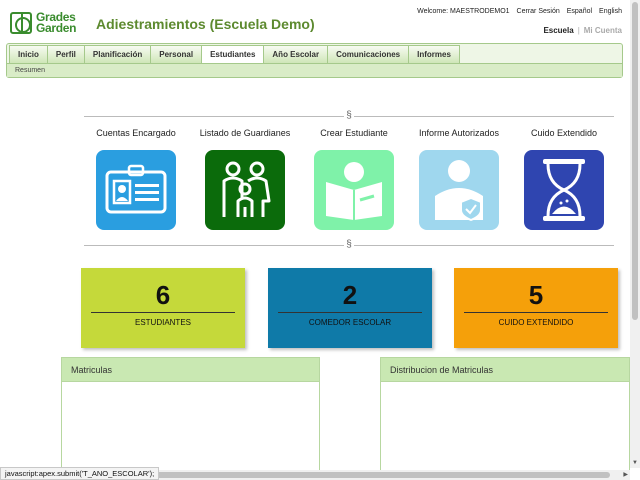 The image size is (640, 480). Describe the element at coordinates (558, 30) in the screenshot. I see `mode-escuela-link: Escuela` at that location.